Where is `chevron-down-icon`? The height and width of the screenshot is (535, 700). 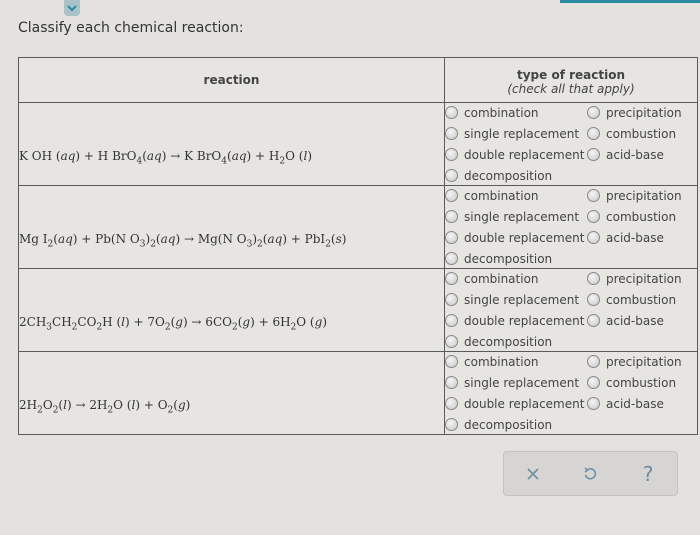 chevron-down-icon is located at coordinates (72, 8).